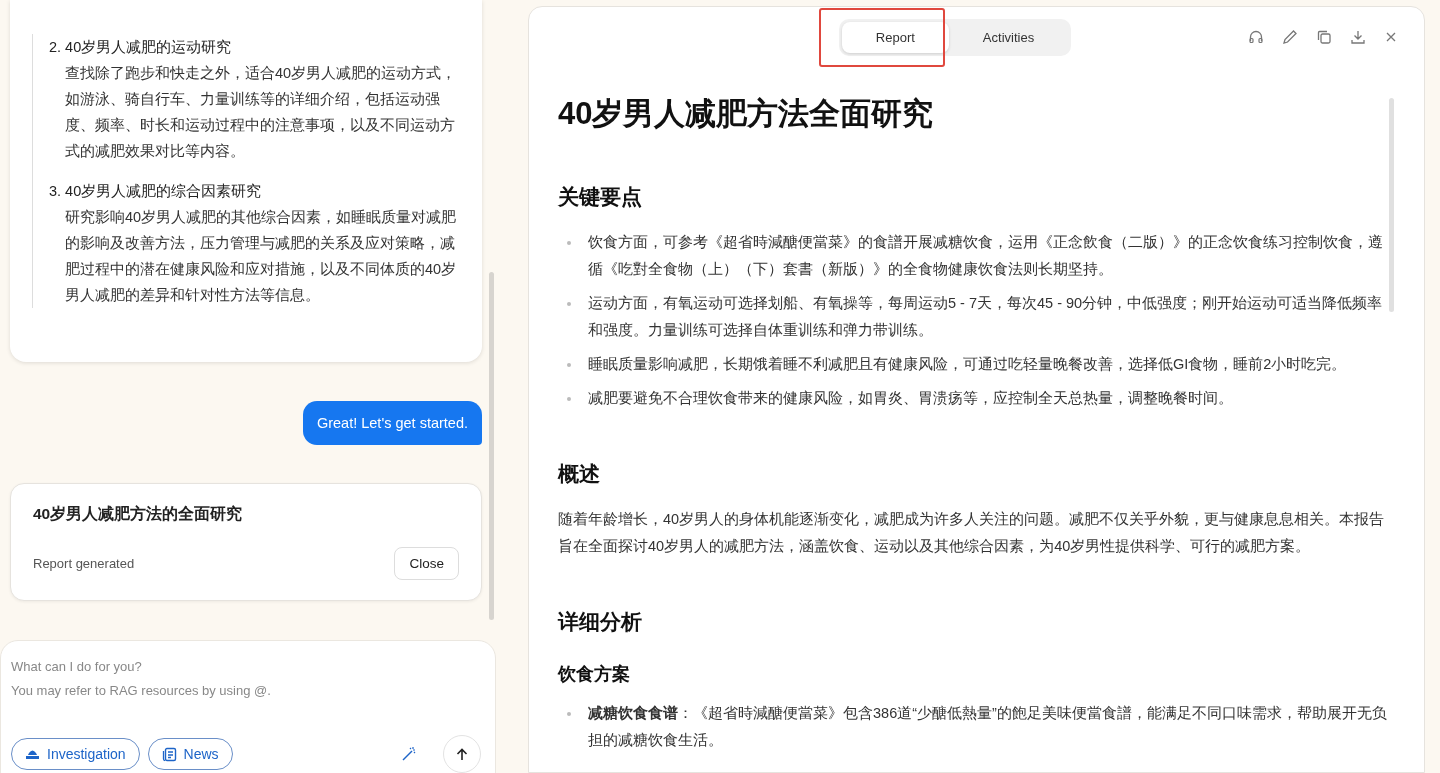  What do you see at coordinates (169, 754) in the screenshot?
I see `newspaper-icon` at bounding box center [169, 754].